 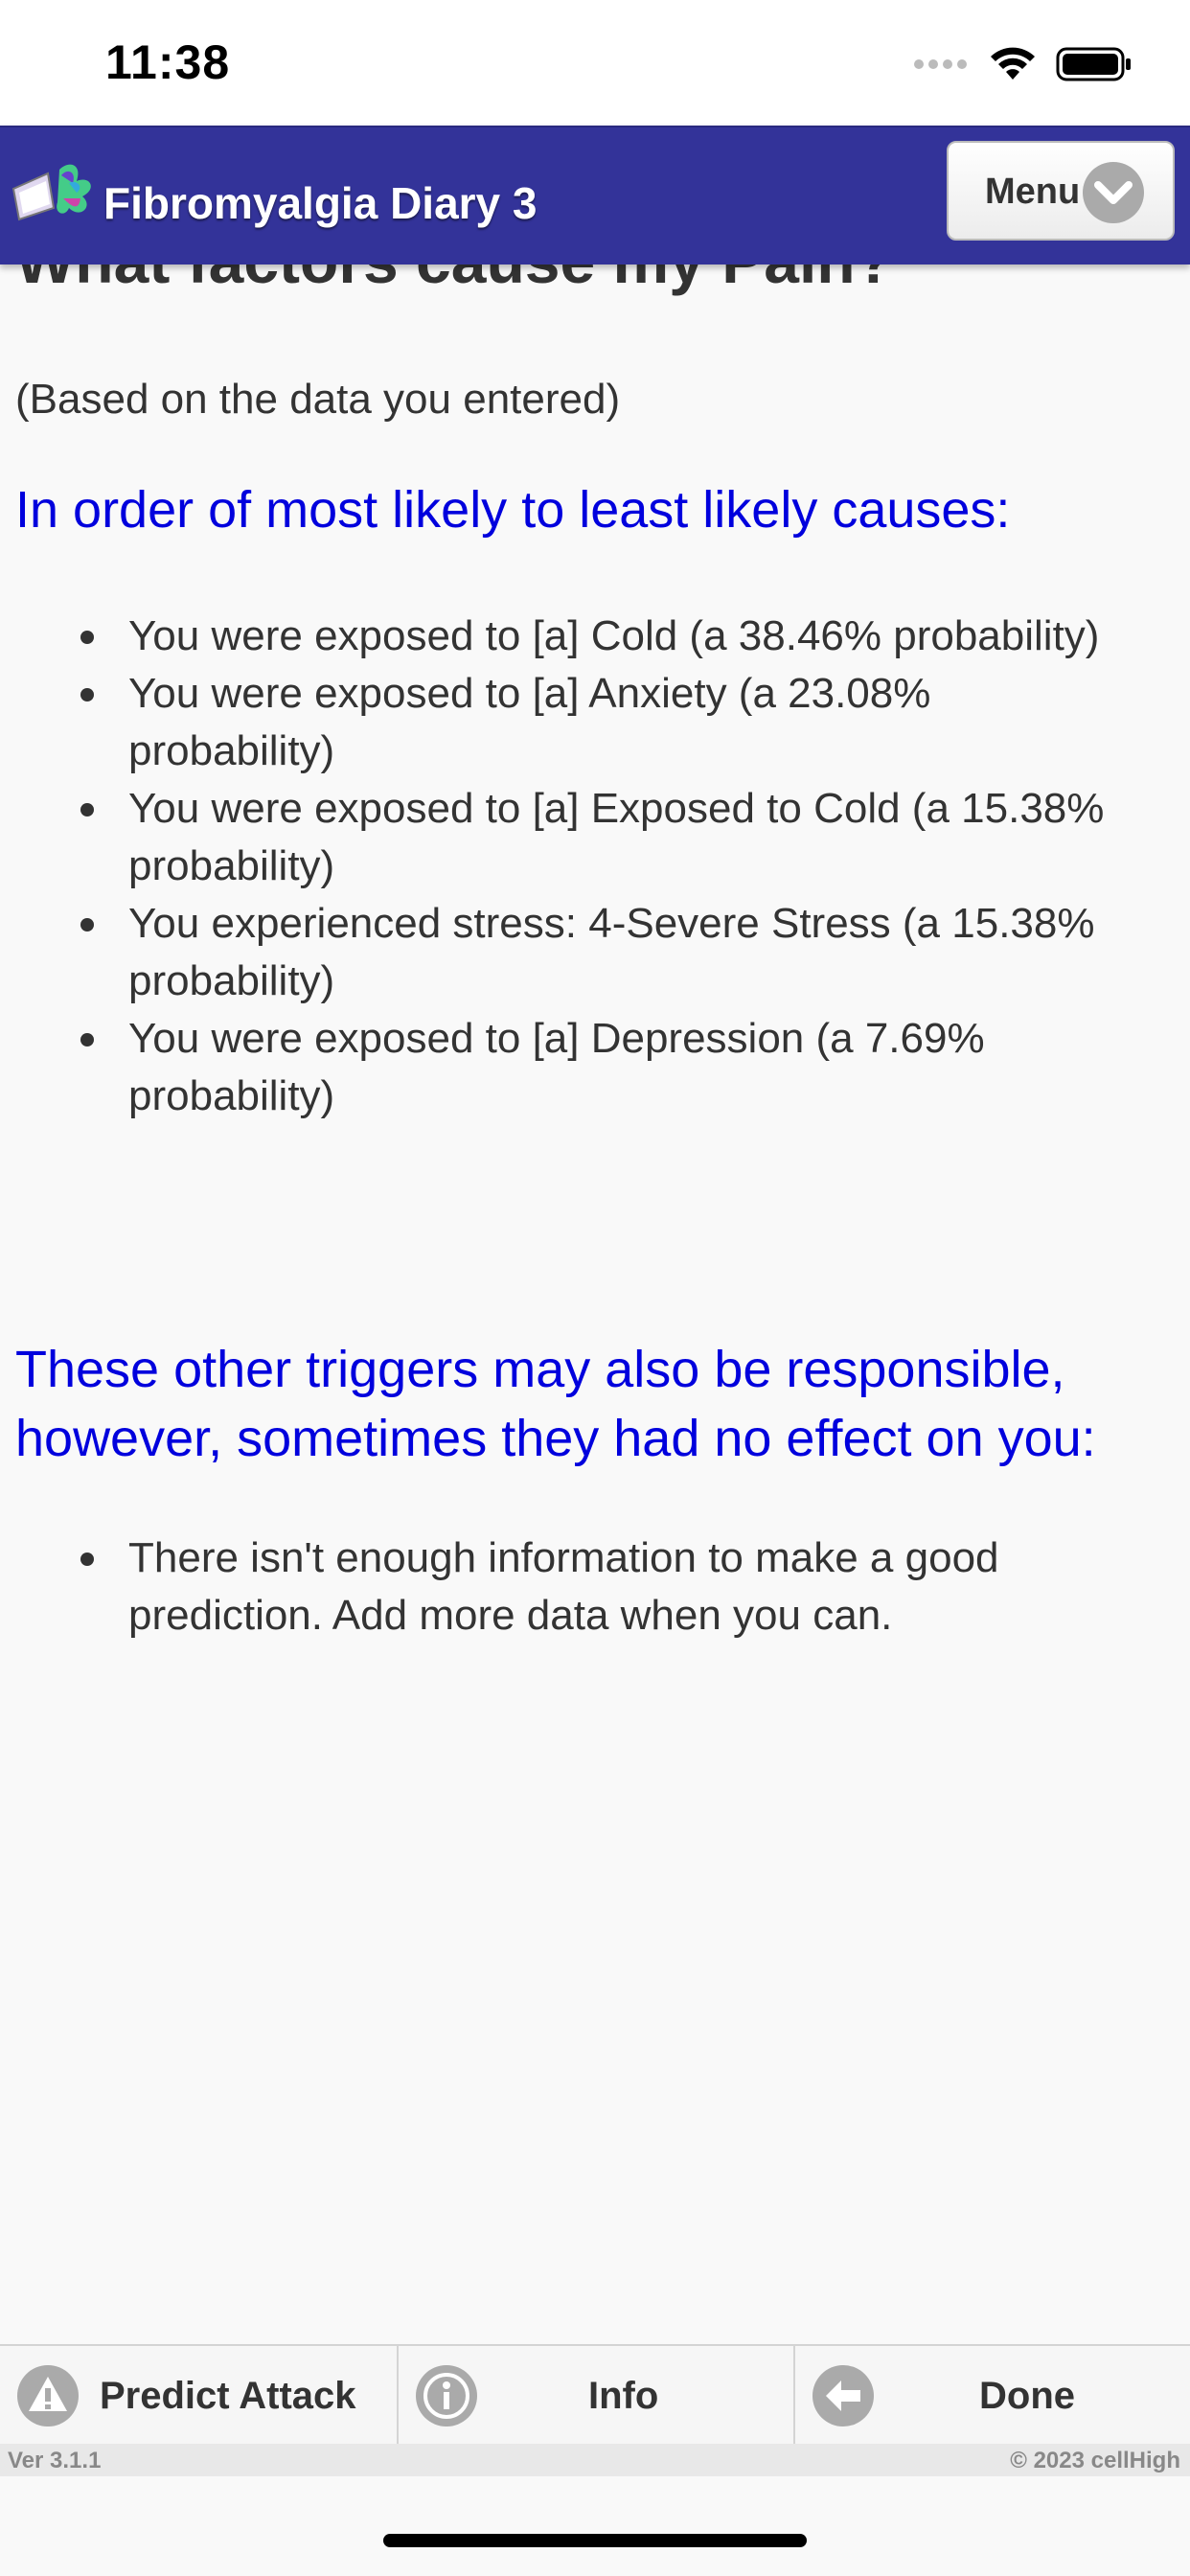 What do you see at coordinates (595, 2460) in the screenshot?
I see `footer-bar: Ver 3.1.1 © 2023 cellHigh` at bounding box center [595, 2460].